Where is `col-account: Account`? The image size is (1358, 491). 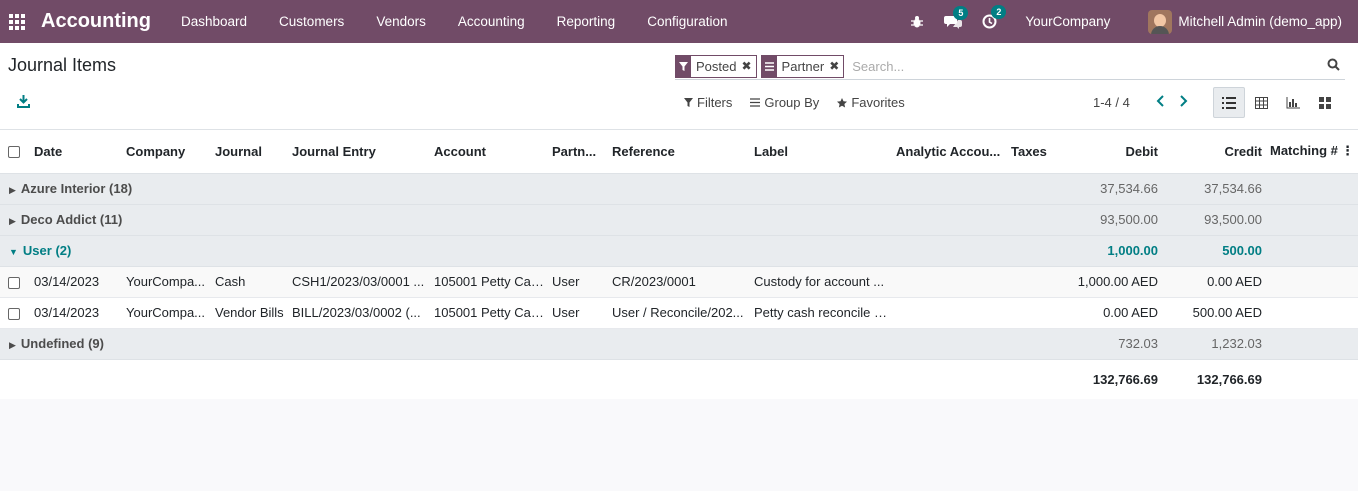 col-account: Account is located at coordinates (489, 152).